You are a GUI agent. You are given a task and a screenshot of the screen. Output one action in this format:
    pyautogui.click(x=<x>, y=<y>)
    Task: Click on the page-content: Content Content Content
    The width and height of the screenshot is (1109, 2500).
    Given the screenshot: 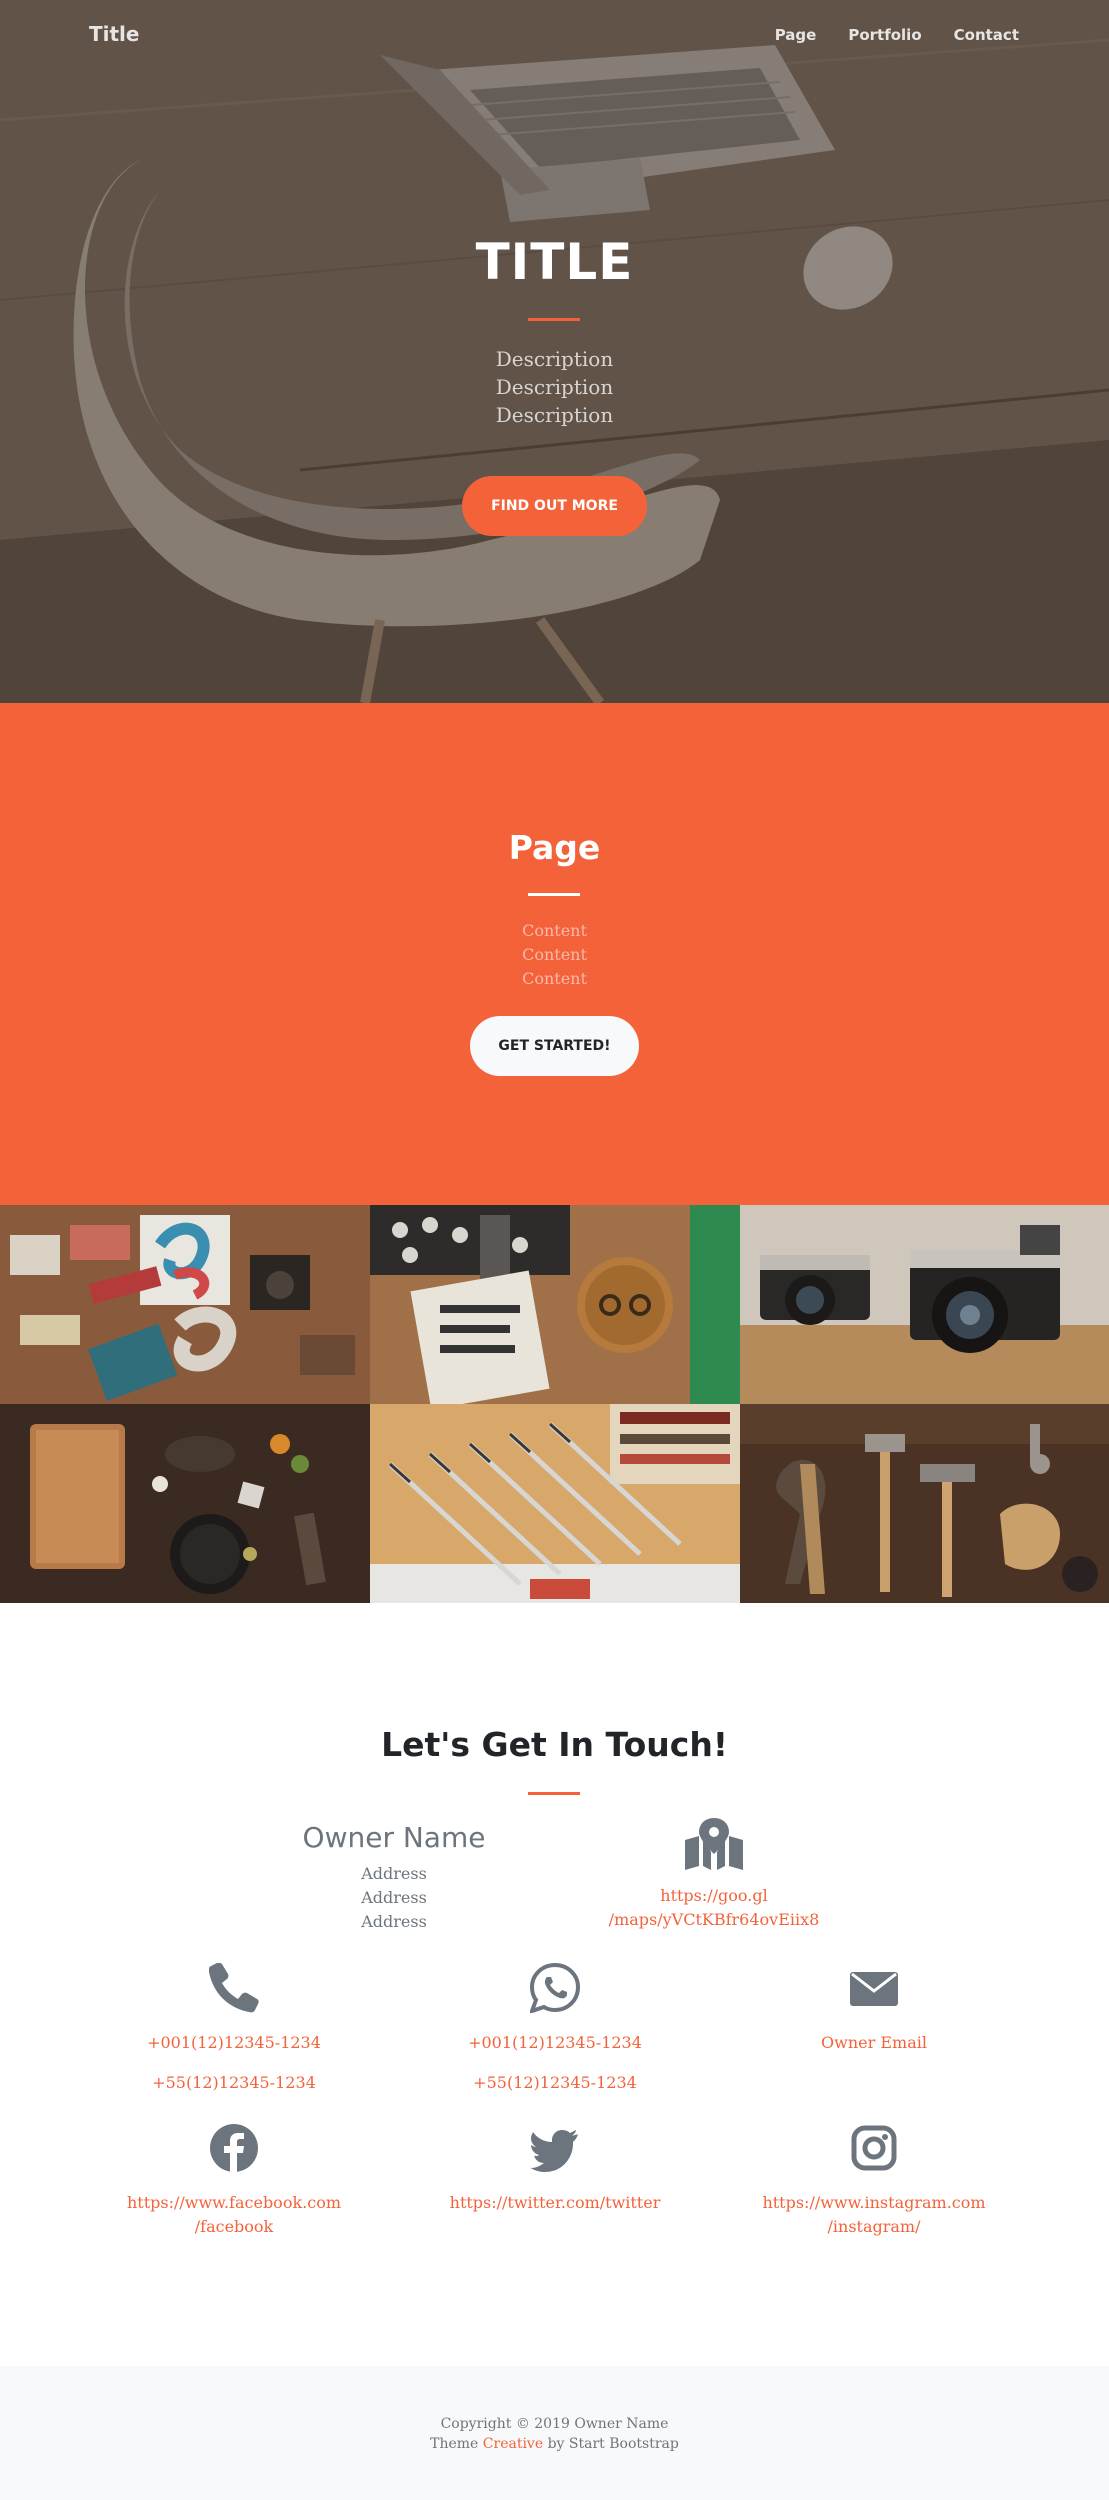 What is the action you would take?
    pyautogui.click(x=554, y=955)
    